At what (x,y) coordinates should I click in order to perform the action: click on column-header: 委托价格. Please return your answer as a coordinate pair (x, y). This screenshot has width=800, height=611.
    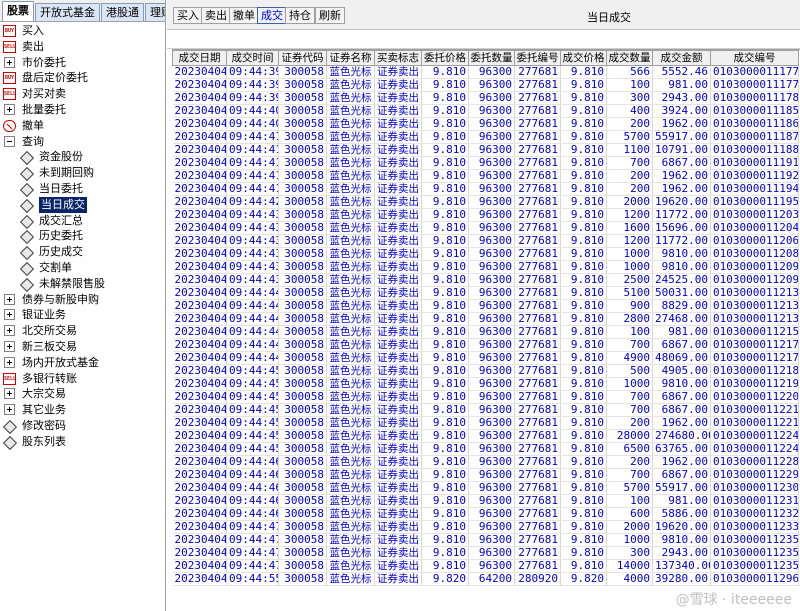
    Looking at the image, I should click on (445, 58).